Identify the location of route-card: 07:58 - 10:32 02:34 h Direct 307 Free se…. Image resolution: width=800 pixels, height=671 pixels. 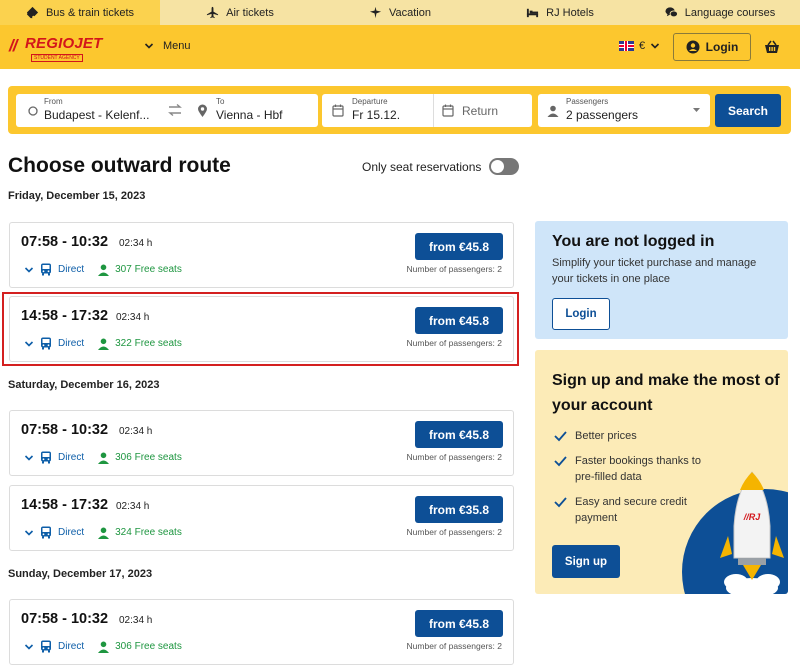
(261, 255).